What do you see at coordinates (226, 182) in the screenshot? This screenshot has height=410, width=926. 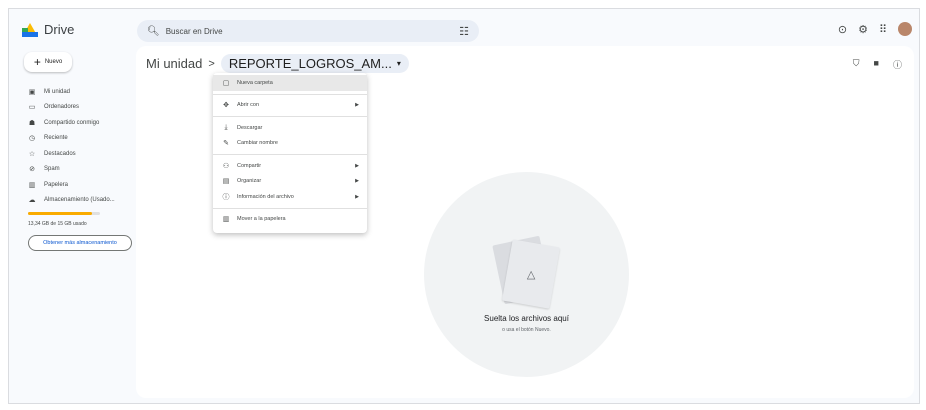 I see `organize-icon: ▤` at bounding box center [226, 182].